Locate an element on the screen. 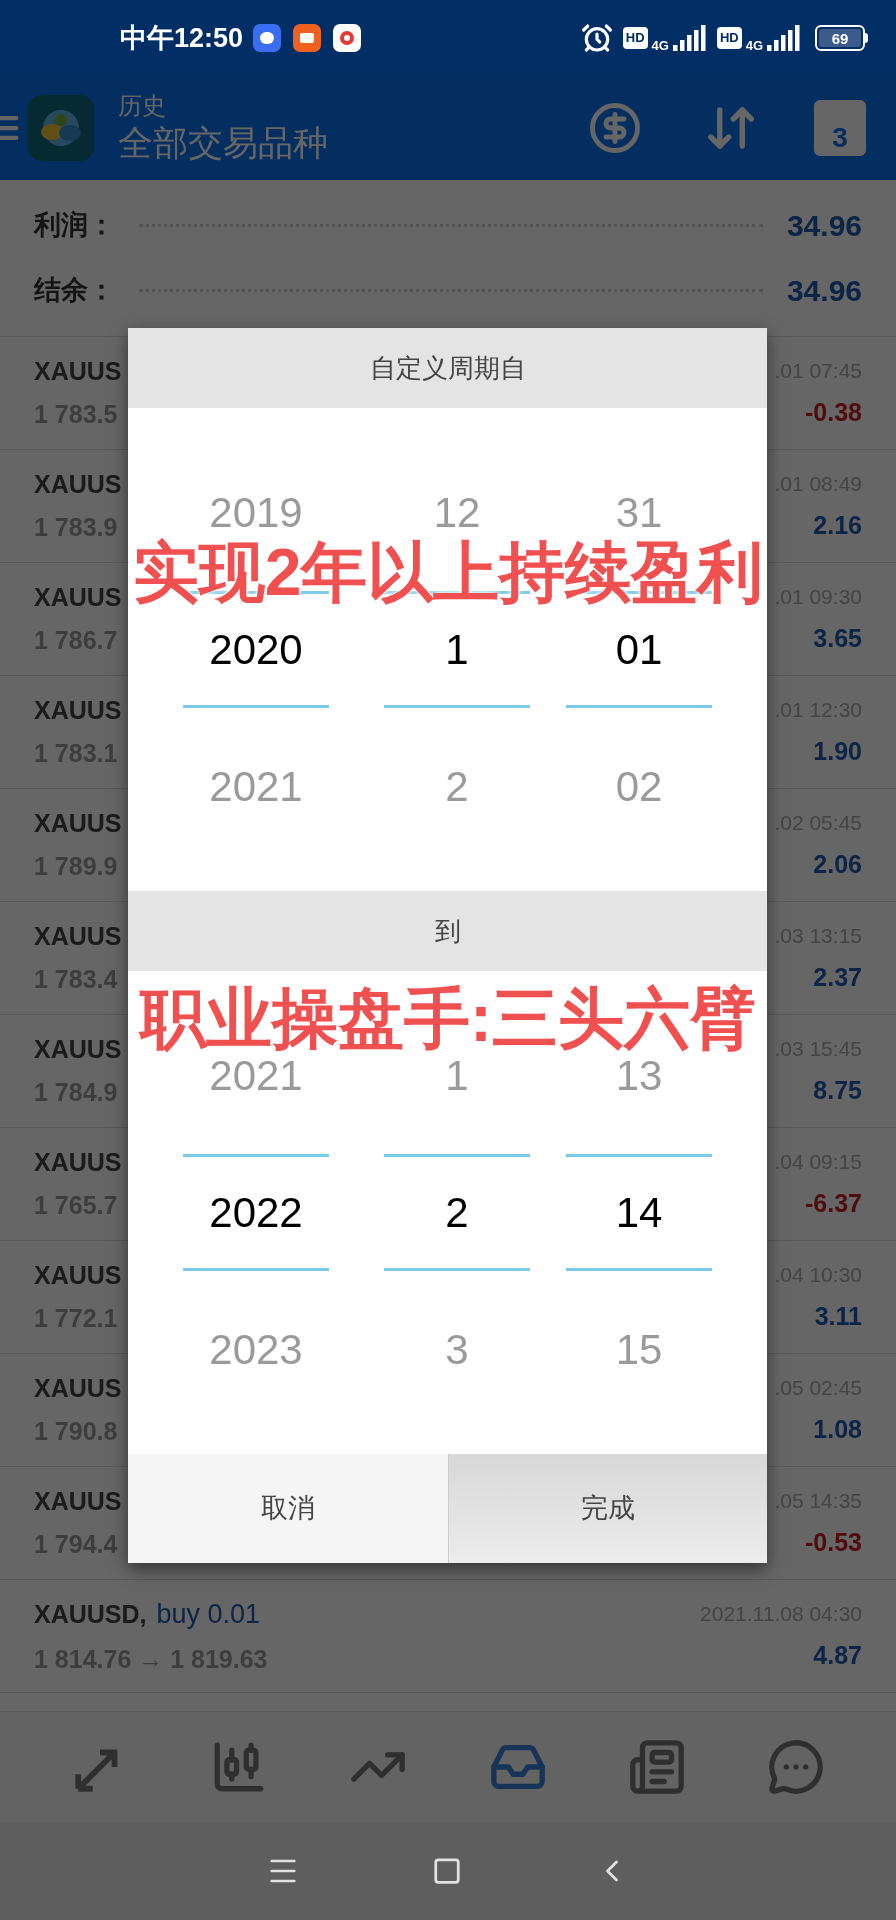  trade-profit: 2.06 is located at coordinates (837, 864).